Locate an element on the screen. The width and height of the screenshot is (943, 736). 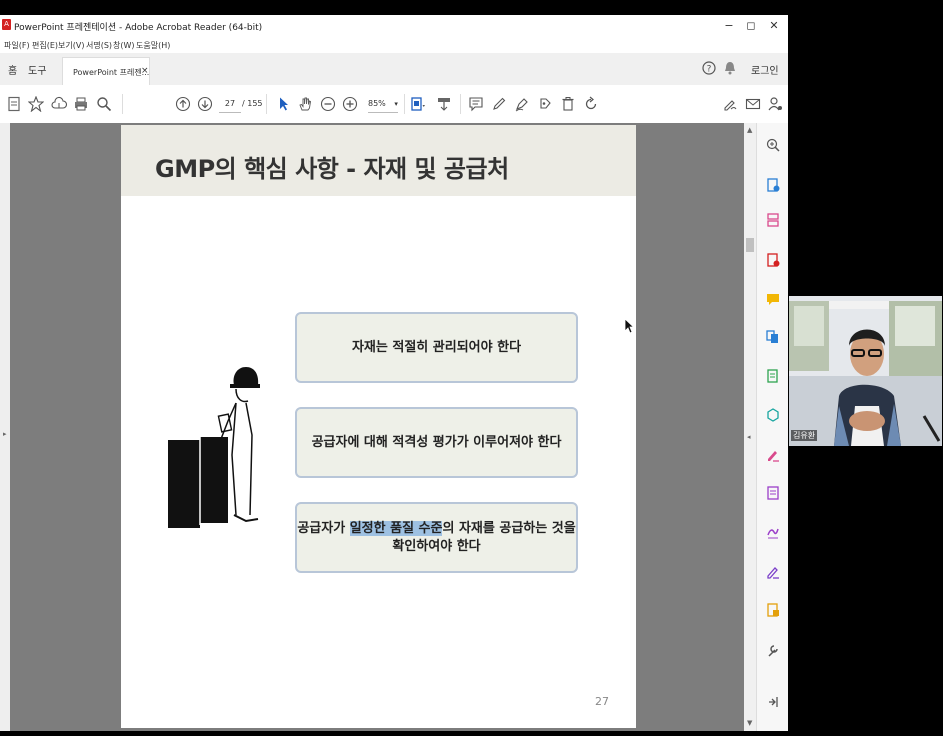
chevron-right-icon: ▸ is located at coordinates (5, 434).